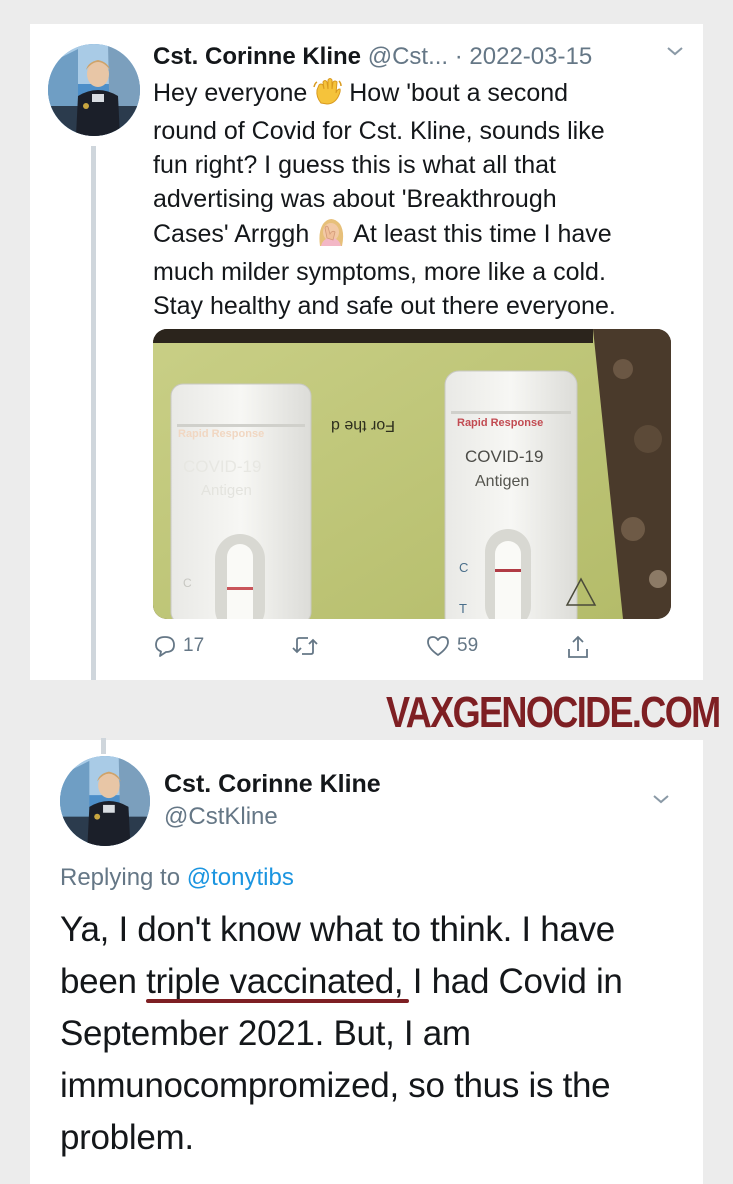 The height and width of the screenshot is (1184, 733). Describe the element at coordinates (530, 56) in the screenshot. I see `tweet-date: 2022-03-15` at that location.